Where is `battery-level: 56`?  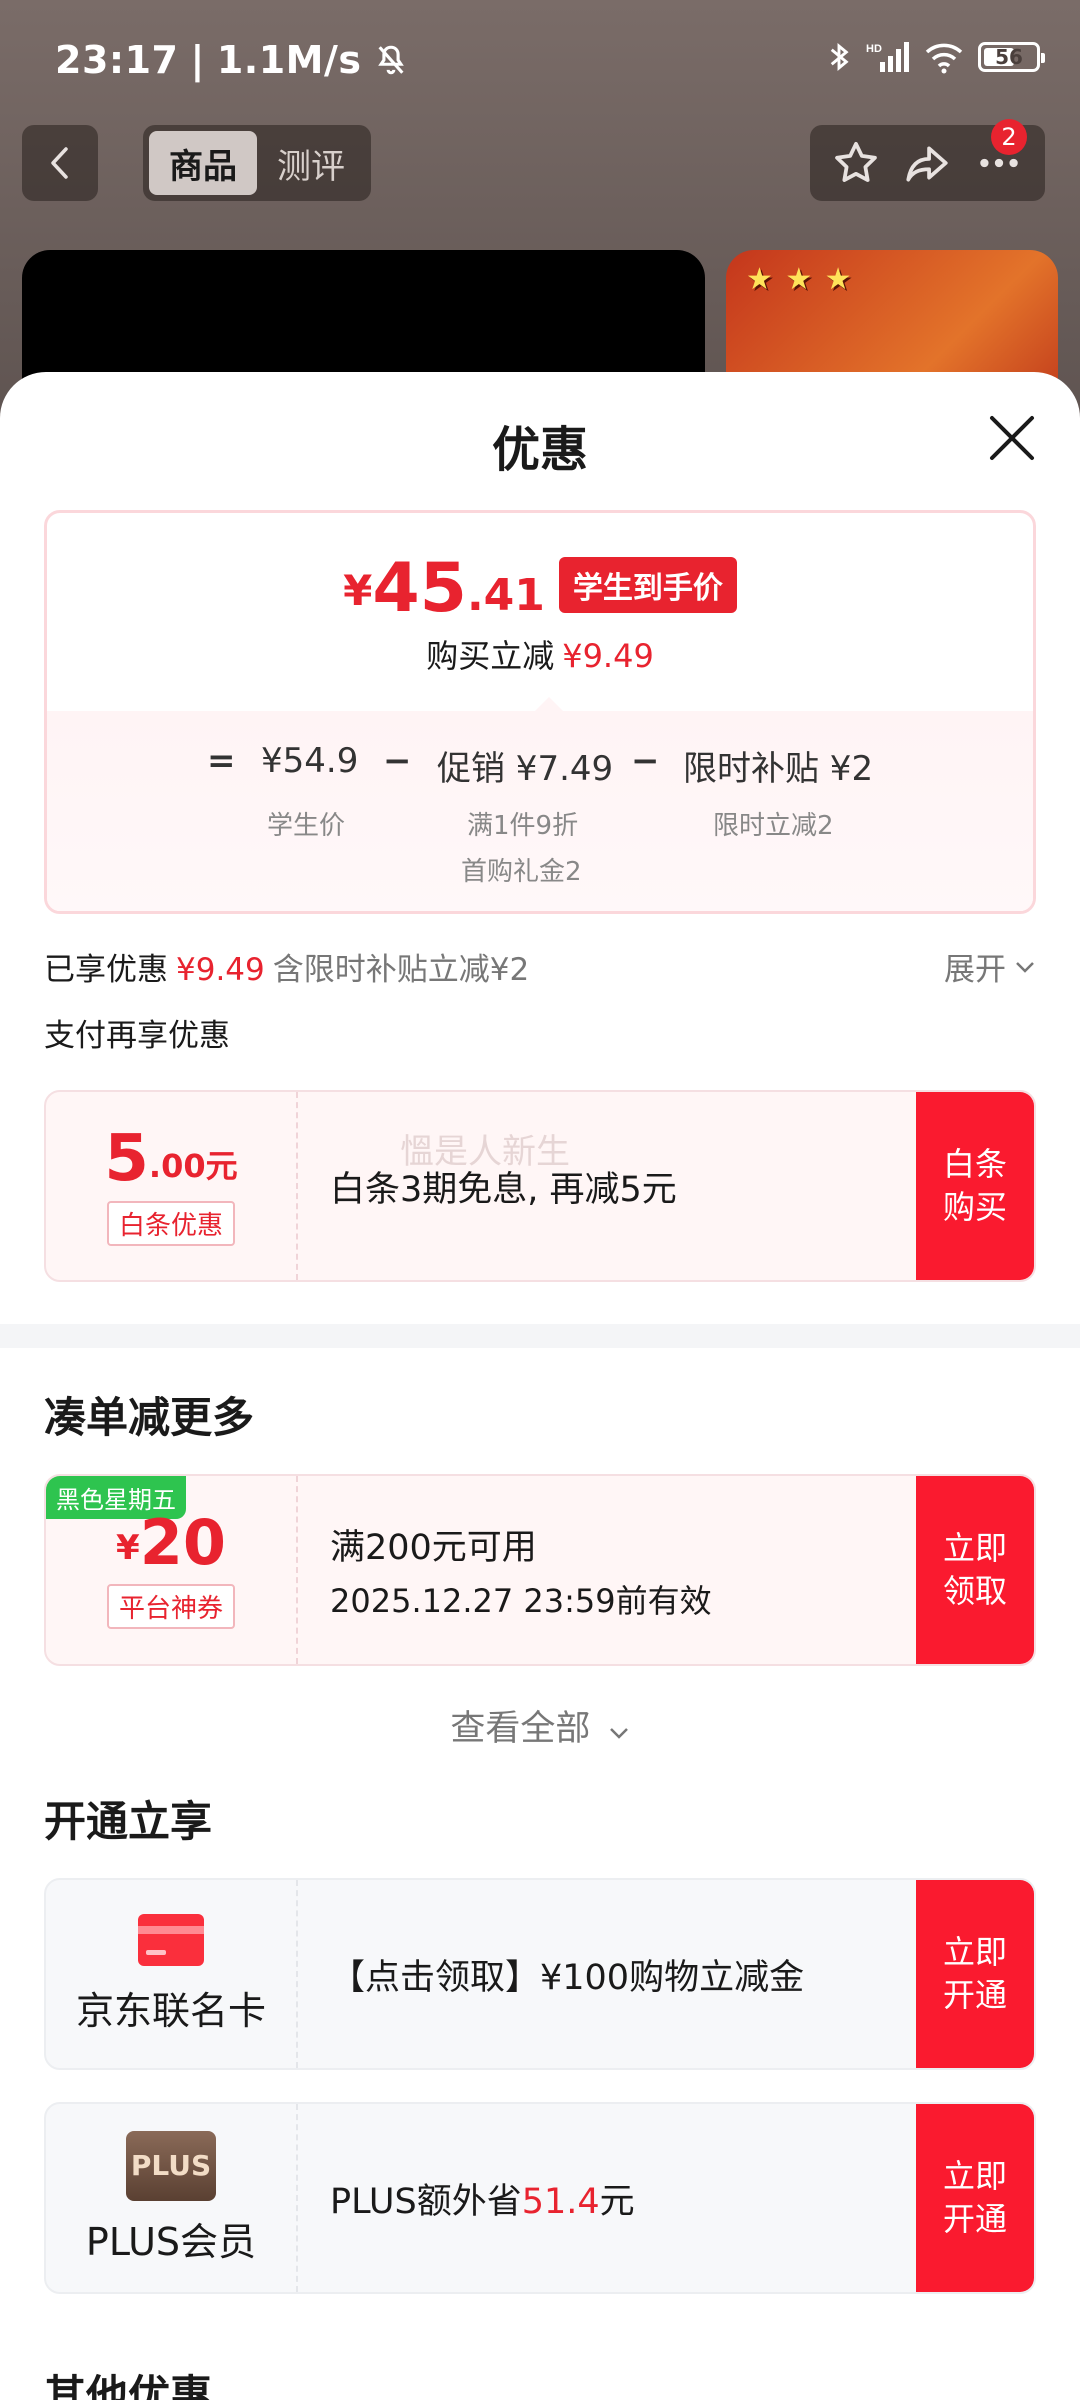
battery-level: 56 is located at coordinates (1009, 57).